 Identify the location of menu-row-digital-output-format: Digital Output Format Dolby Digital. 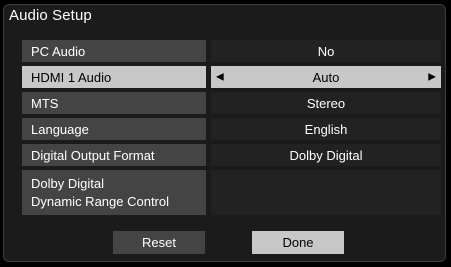
(231, 155).